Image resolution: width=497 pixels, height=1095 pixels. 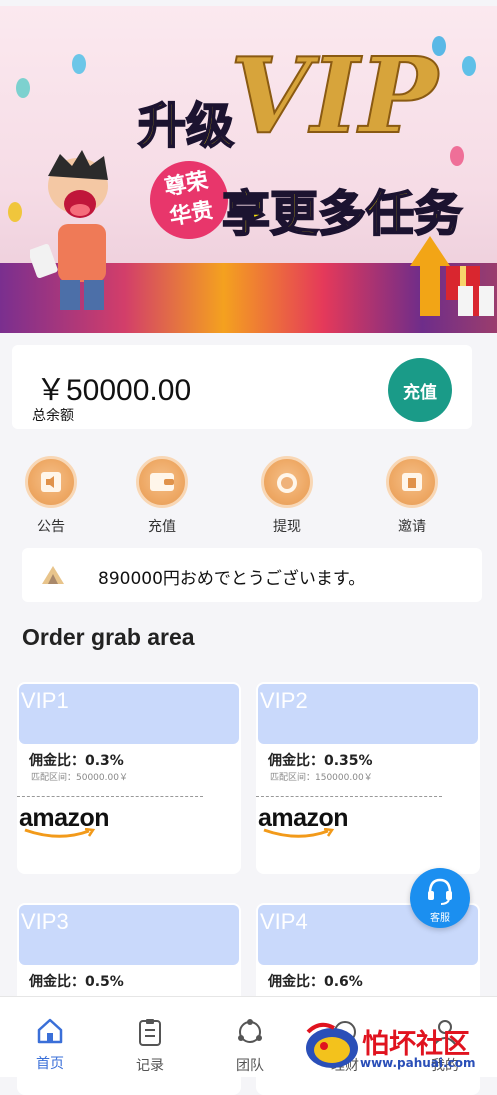 What do you see at coordinates (420, 390) in the screenshot?
I see `recharge-button: 充值` at bounding box center [420, 390].